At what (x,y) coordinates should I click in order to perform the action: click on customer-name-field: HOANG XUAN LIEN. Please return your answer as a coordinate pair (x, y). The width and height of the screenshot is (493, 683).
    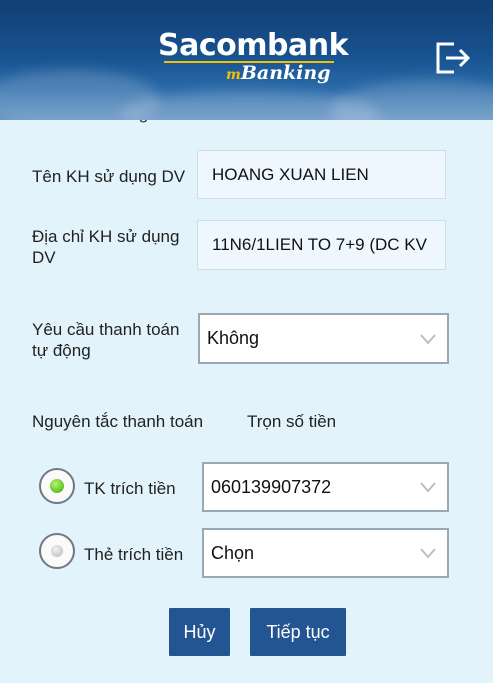
    Looking at the image, I should click on (321, 174).